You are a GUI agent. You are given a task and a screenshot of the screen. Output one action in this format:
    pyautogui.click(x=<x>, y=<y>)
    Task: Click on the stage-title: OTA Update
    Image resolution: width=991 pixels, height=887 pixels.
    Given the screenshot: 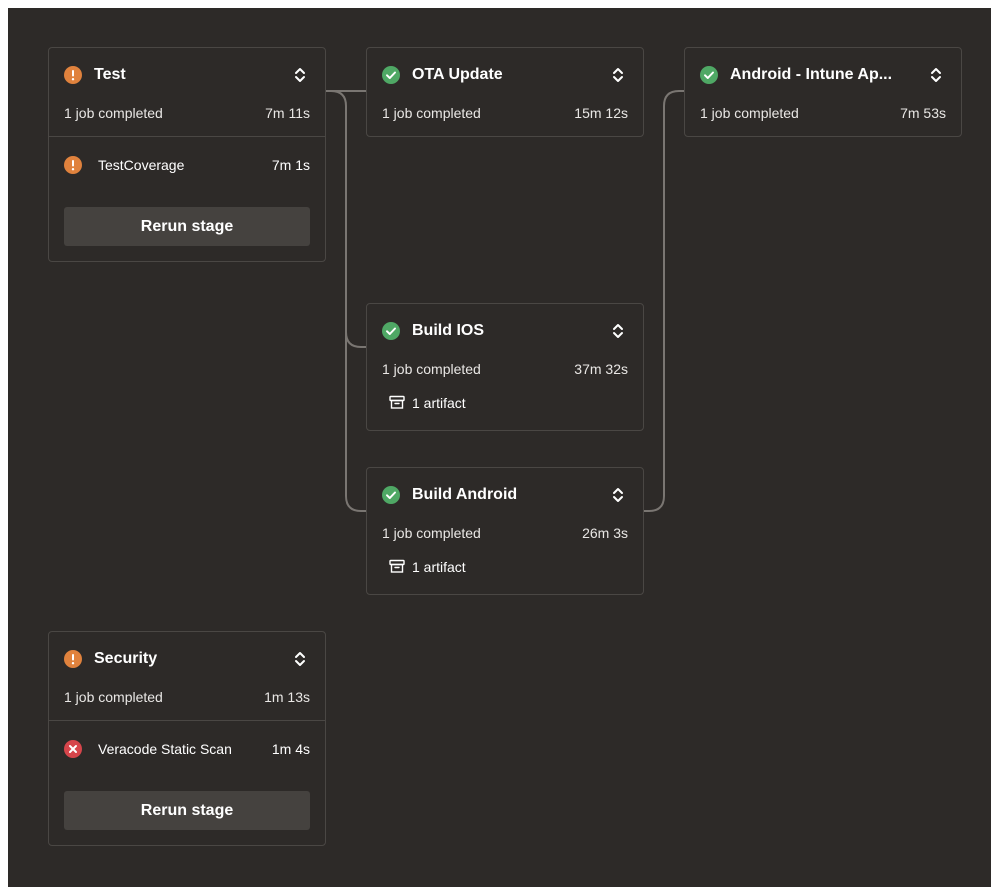 What is the action you would take?
    pyautogui.click(x=506, y=75)
    